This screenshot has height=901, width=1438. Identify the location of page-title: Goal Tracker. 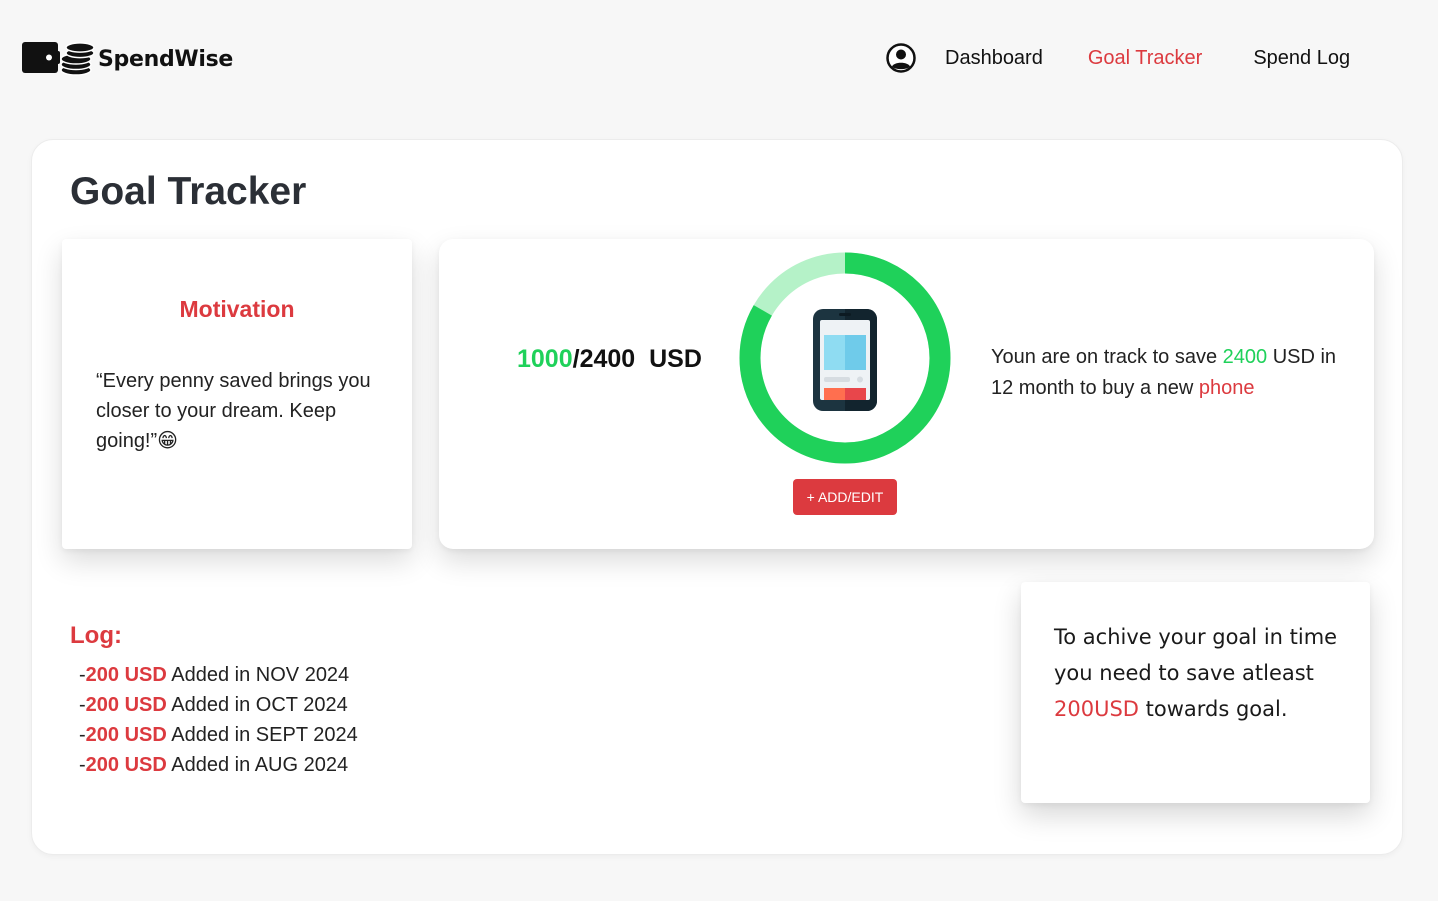
(188, 191).